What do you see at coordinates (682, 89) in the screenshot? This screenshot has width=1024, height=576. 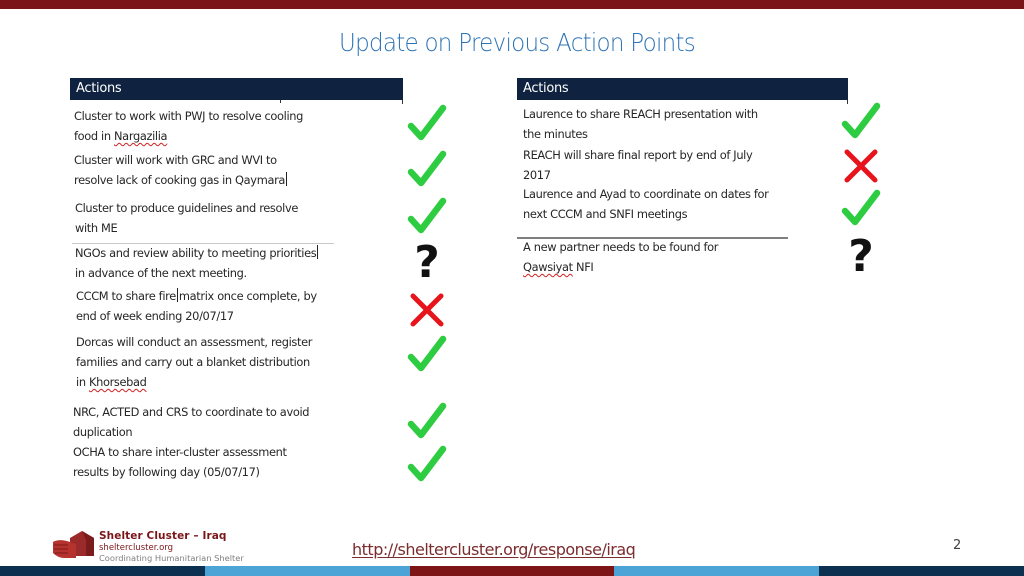 I see `right-actions-header: Actions` at bounding box center [682, 89].